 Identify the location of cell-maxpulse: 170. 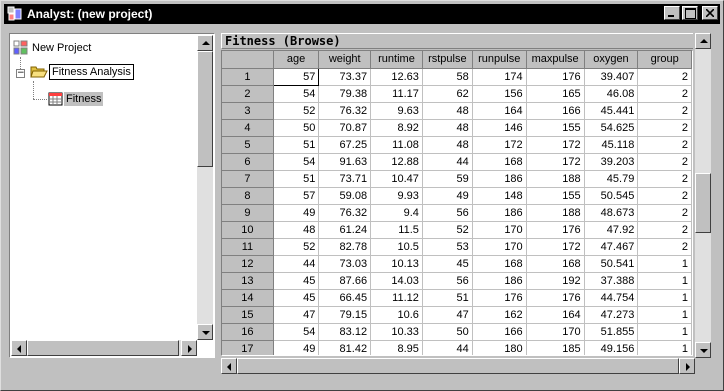
(555, 332).